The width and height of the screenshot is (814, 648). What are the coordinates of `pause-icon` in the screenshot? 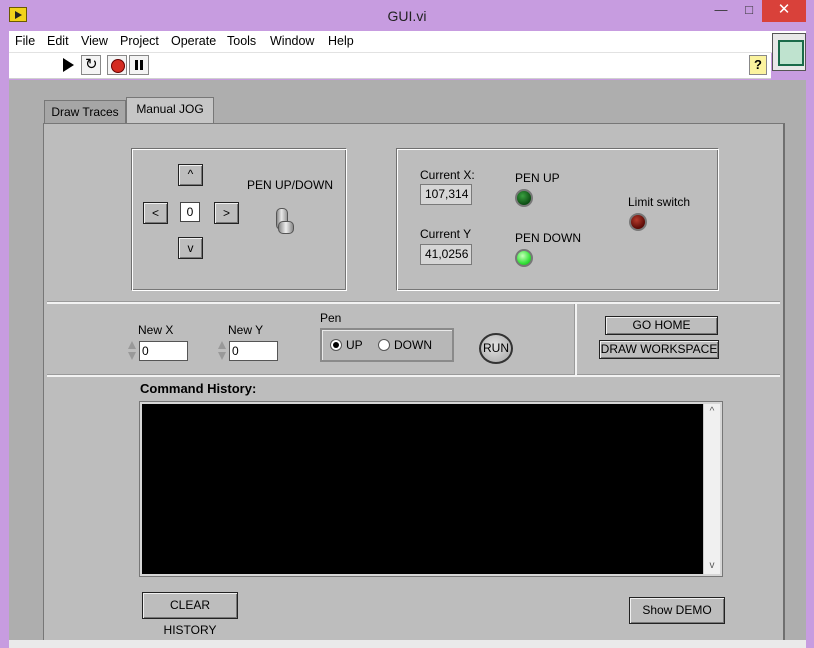 It's located at (139, 65).